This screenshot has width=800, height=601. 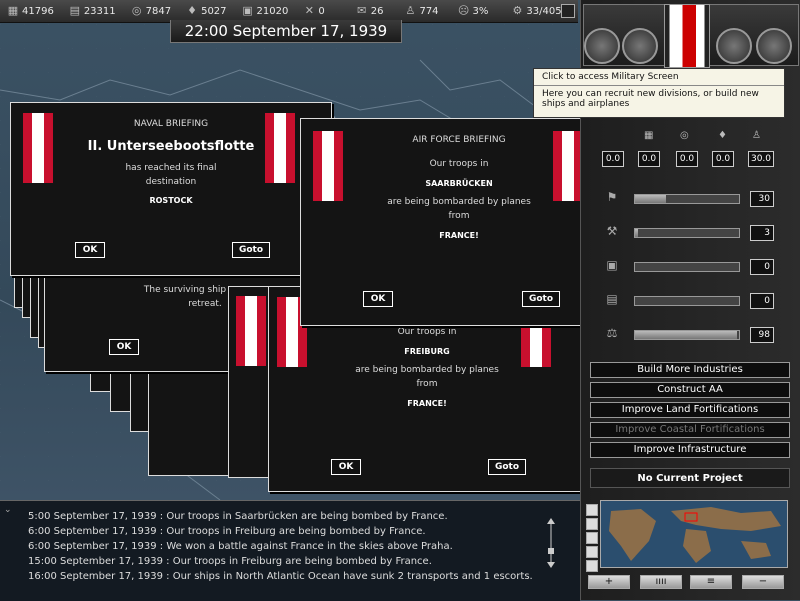 I want to click on slider-value: 3, so click(x=762, y=233).